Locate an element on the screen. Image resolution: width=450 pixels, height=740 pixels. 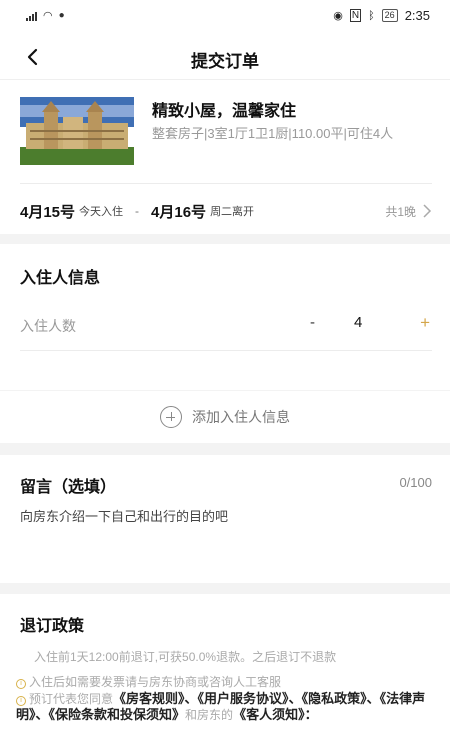
house-image is located at coordinates (77, 131).